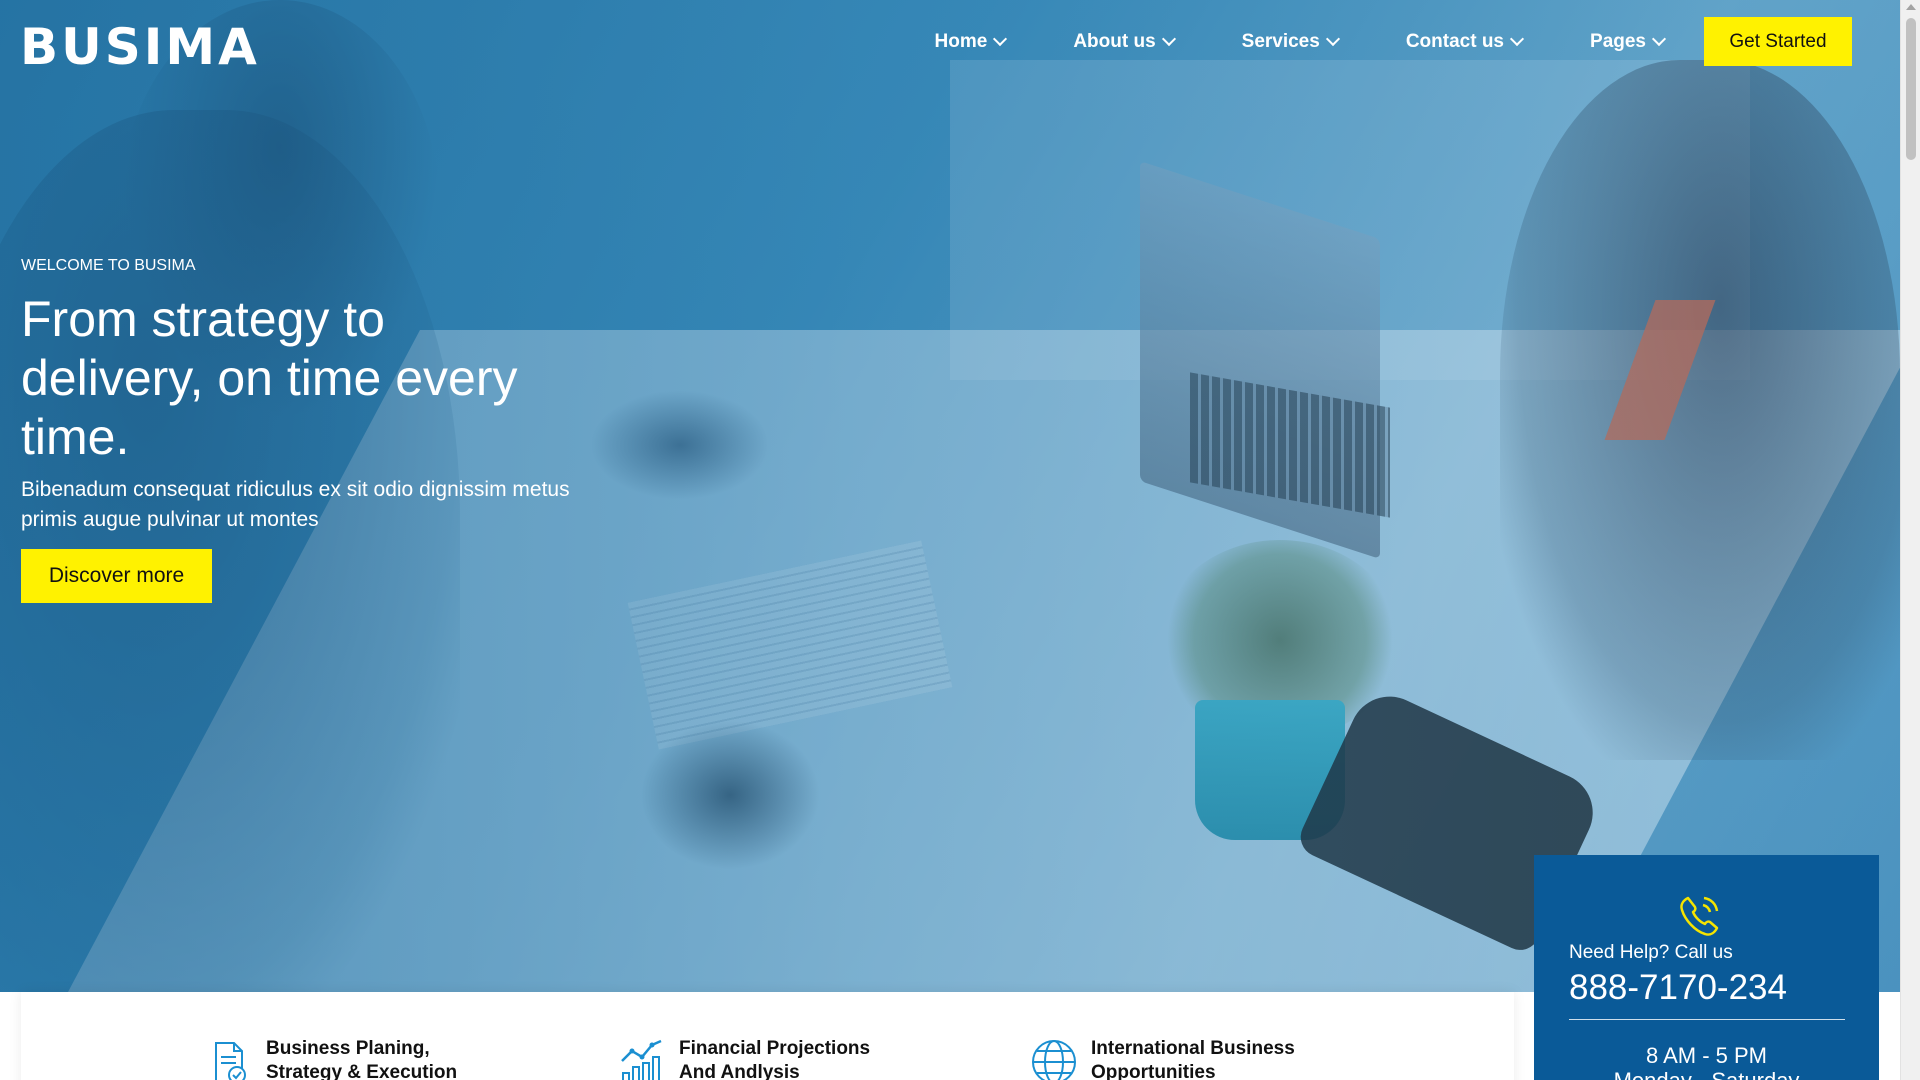  I want to click on document-check-icon, so click(230, 1061).